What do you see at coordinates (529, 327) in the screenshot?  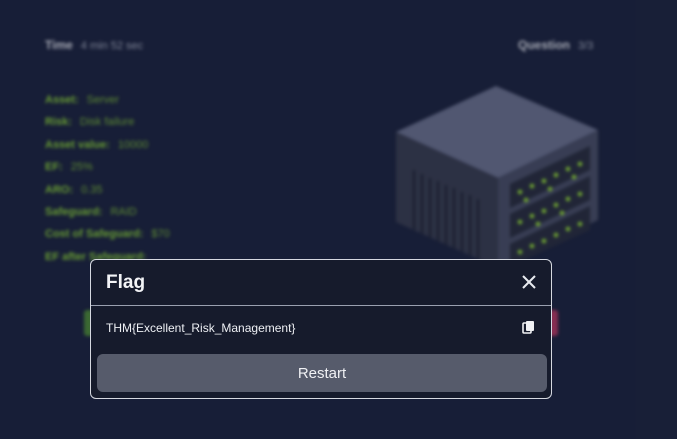 I see `copy-icon` at bounding box center [529, 327].